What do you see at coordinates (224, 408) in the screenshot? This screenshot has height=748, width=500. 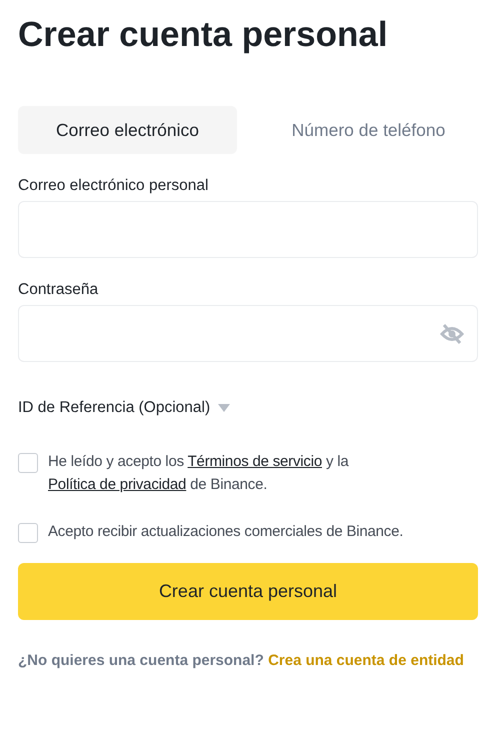 I see `caret-icon` at bounding box center [224, 408].